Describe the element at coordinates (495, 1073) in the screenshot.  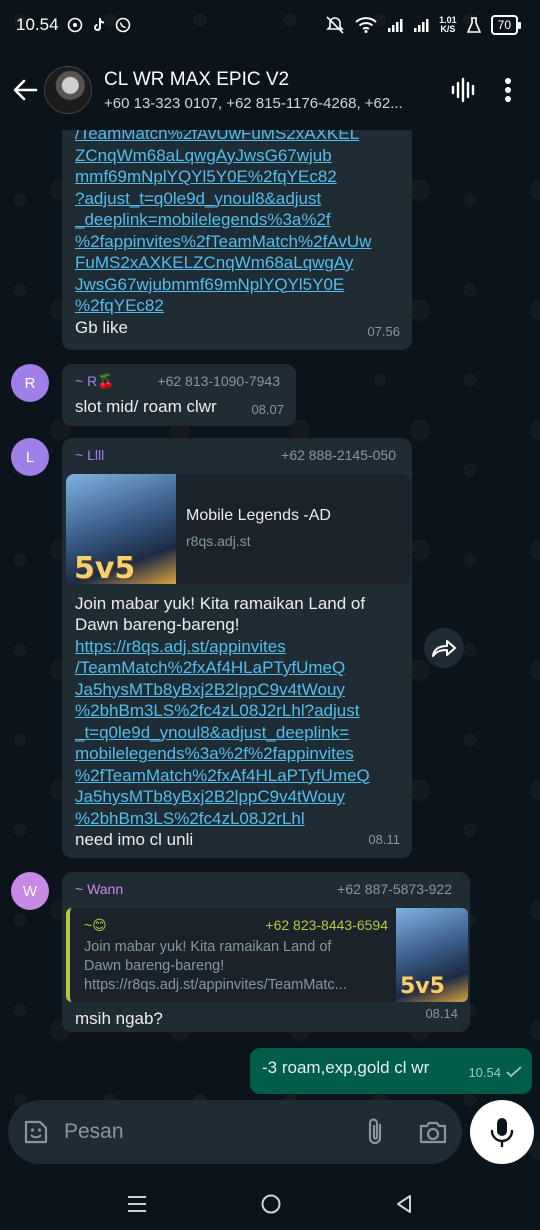
I see `message-time: 10.54` at that location.